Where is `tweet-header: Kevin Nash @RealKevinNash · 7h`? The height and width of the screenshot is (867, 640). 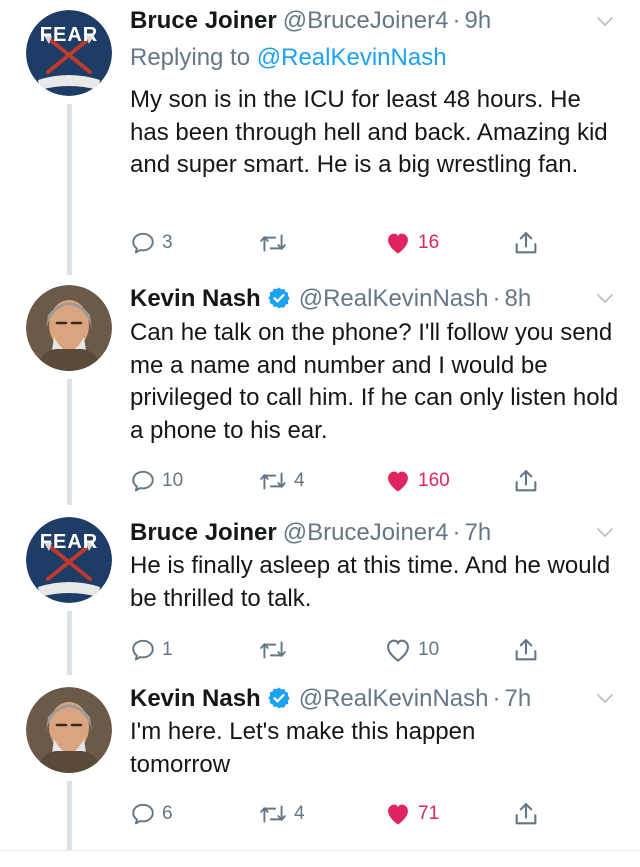
tweet-header: Kevin Nash @RealKevinNash · 7h is located at coordinates (330, 699).